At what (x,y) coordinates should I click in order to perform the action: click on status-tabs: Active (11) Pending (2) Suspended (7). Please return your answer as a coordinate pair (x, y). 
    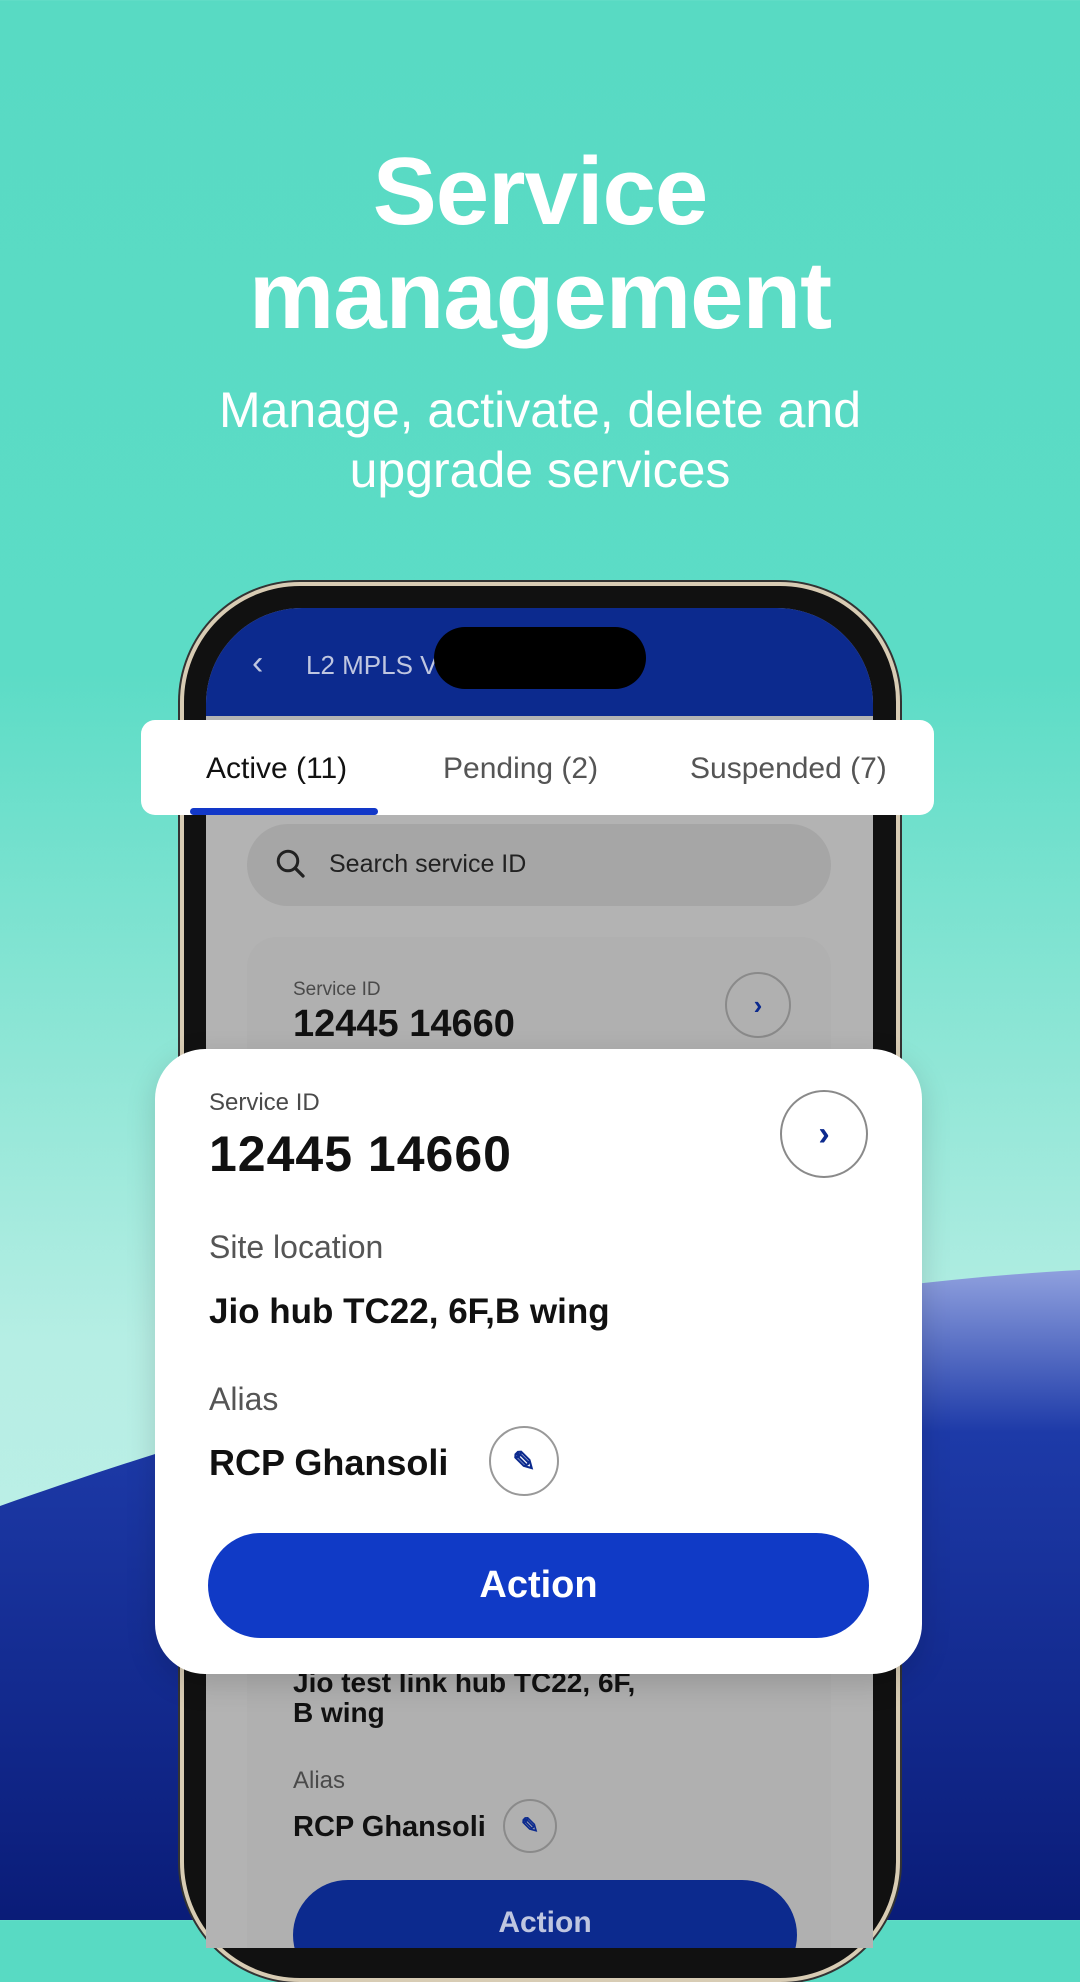
    Looking at the image, I should click on (537, 767).